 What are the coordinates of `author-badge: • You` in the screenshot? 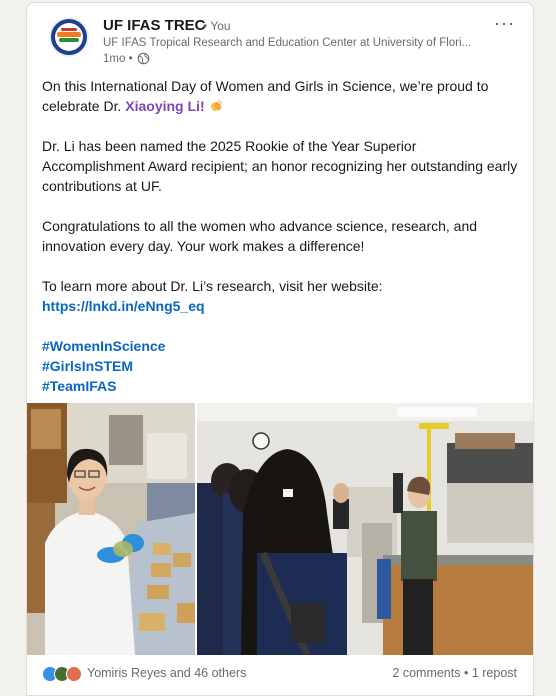 It's located at (217, 26).